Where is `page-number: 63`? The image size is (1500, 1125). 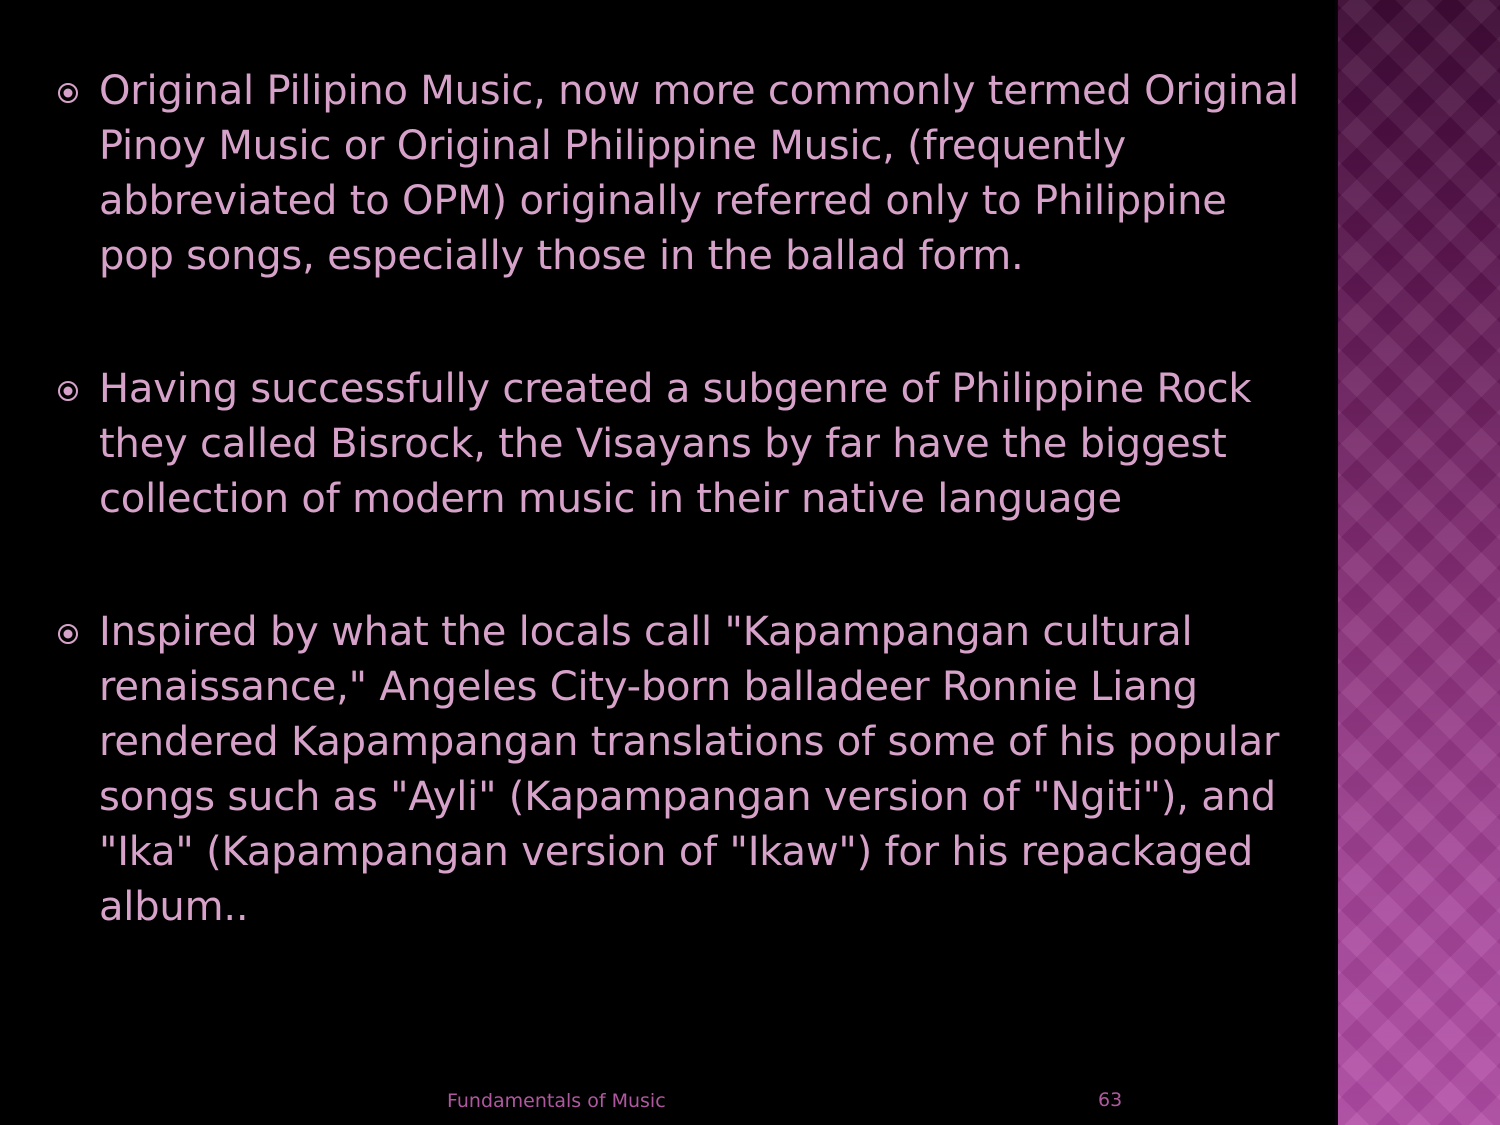
page-number: 63 is located at coordinates (1110, 1100).